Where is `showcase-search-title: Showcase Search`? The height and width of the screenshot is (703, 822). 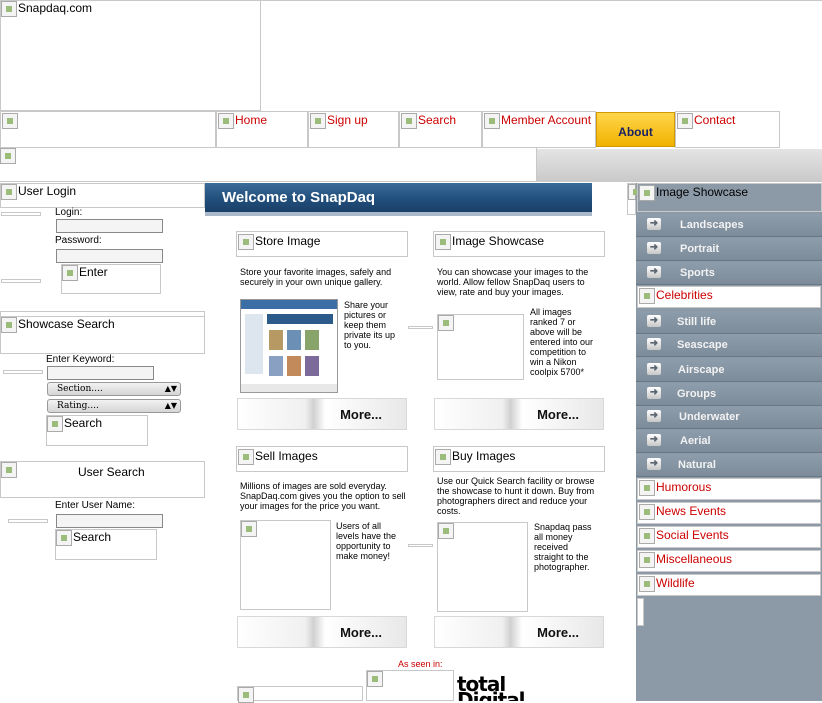 showcase-search-title: Showcase Search is located at coordinates (66, 324).